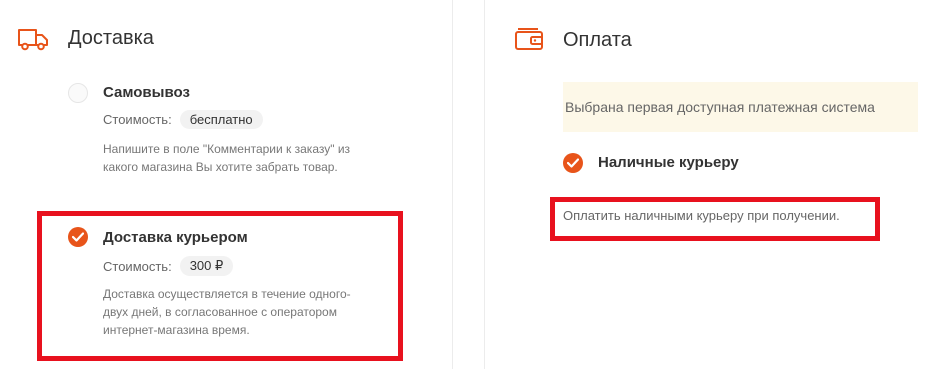 The image size is (933, 369). What do you see at coordinates (715, 219) in the screenshot?
I see `payment-highlight-box` at bounding box center [715, 219].